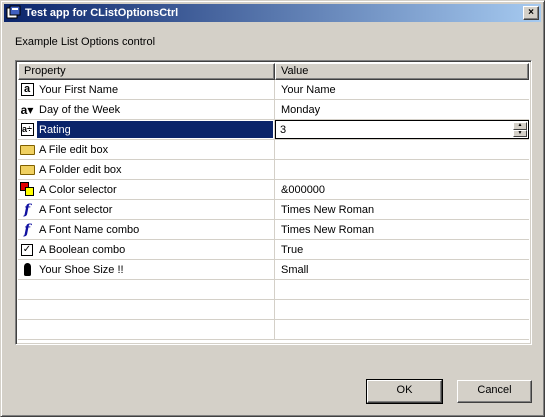 This screenshot has height=417, width=545. I want to click on list-header: Property Value, so click(273, 71).